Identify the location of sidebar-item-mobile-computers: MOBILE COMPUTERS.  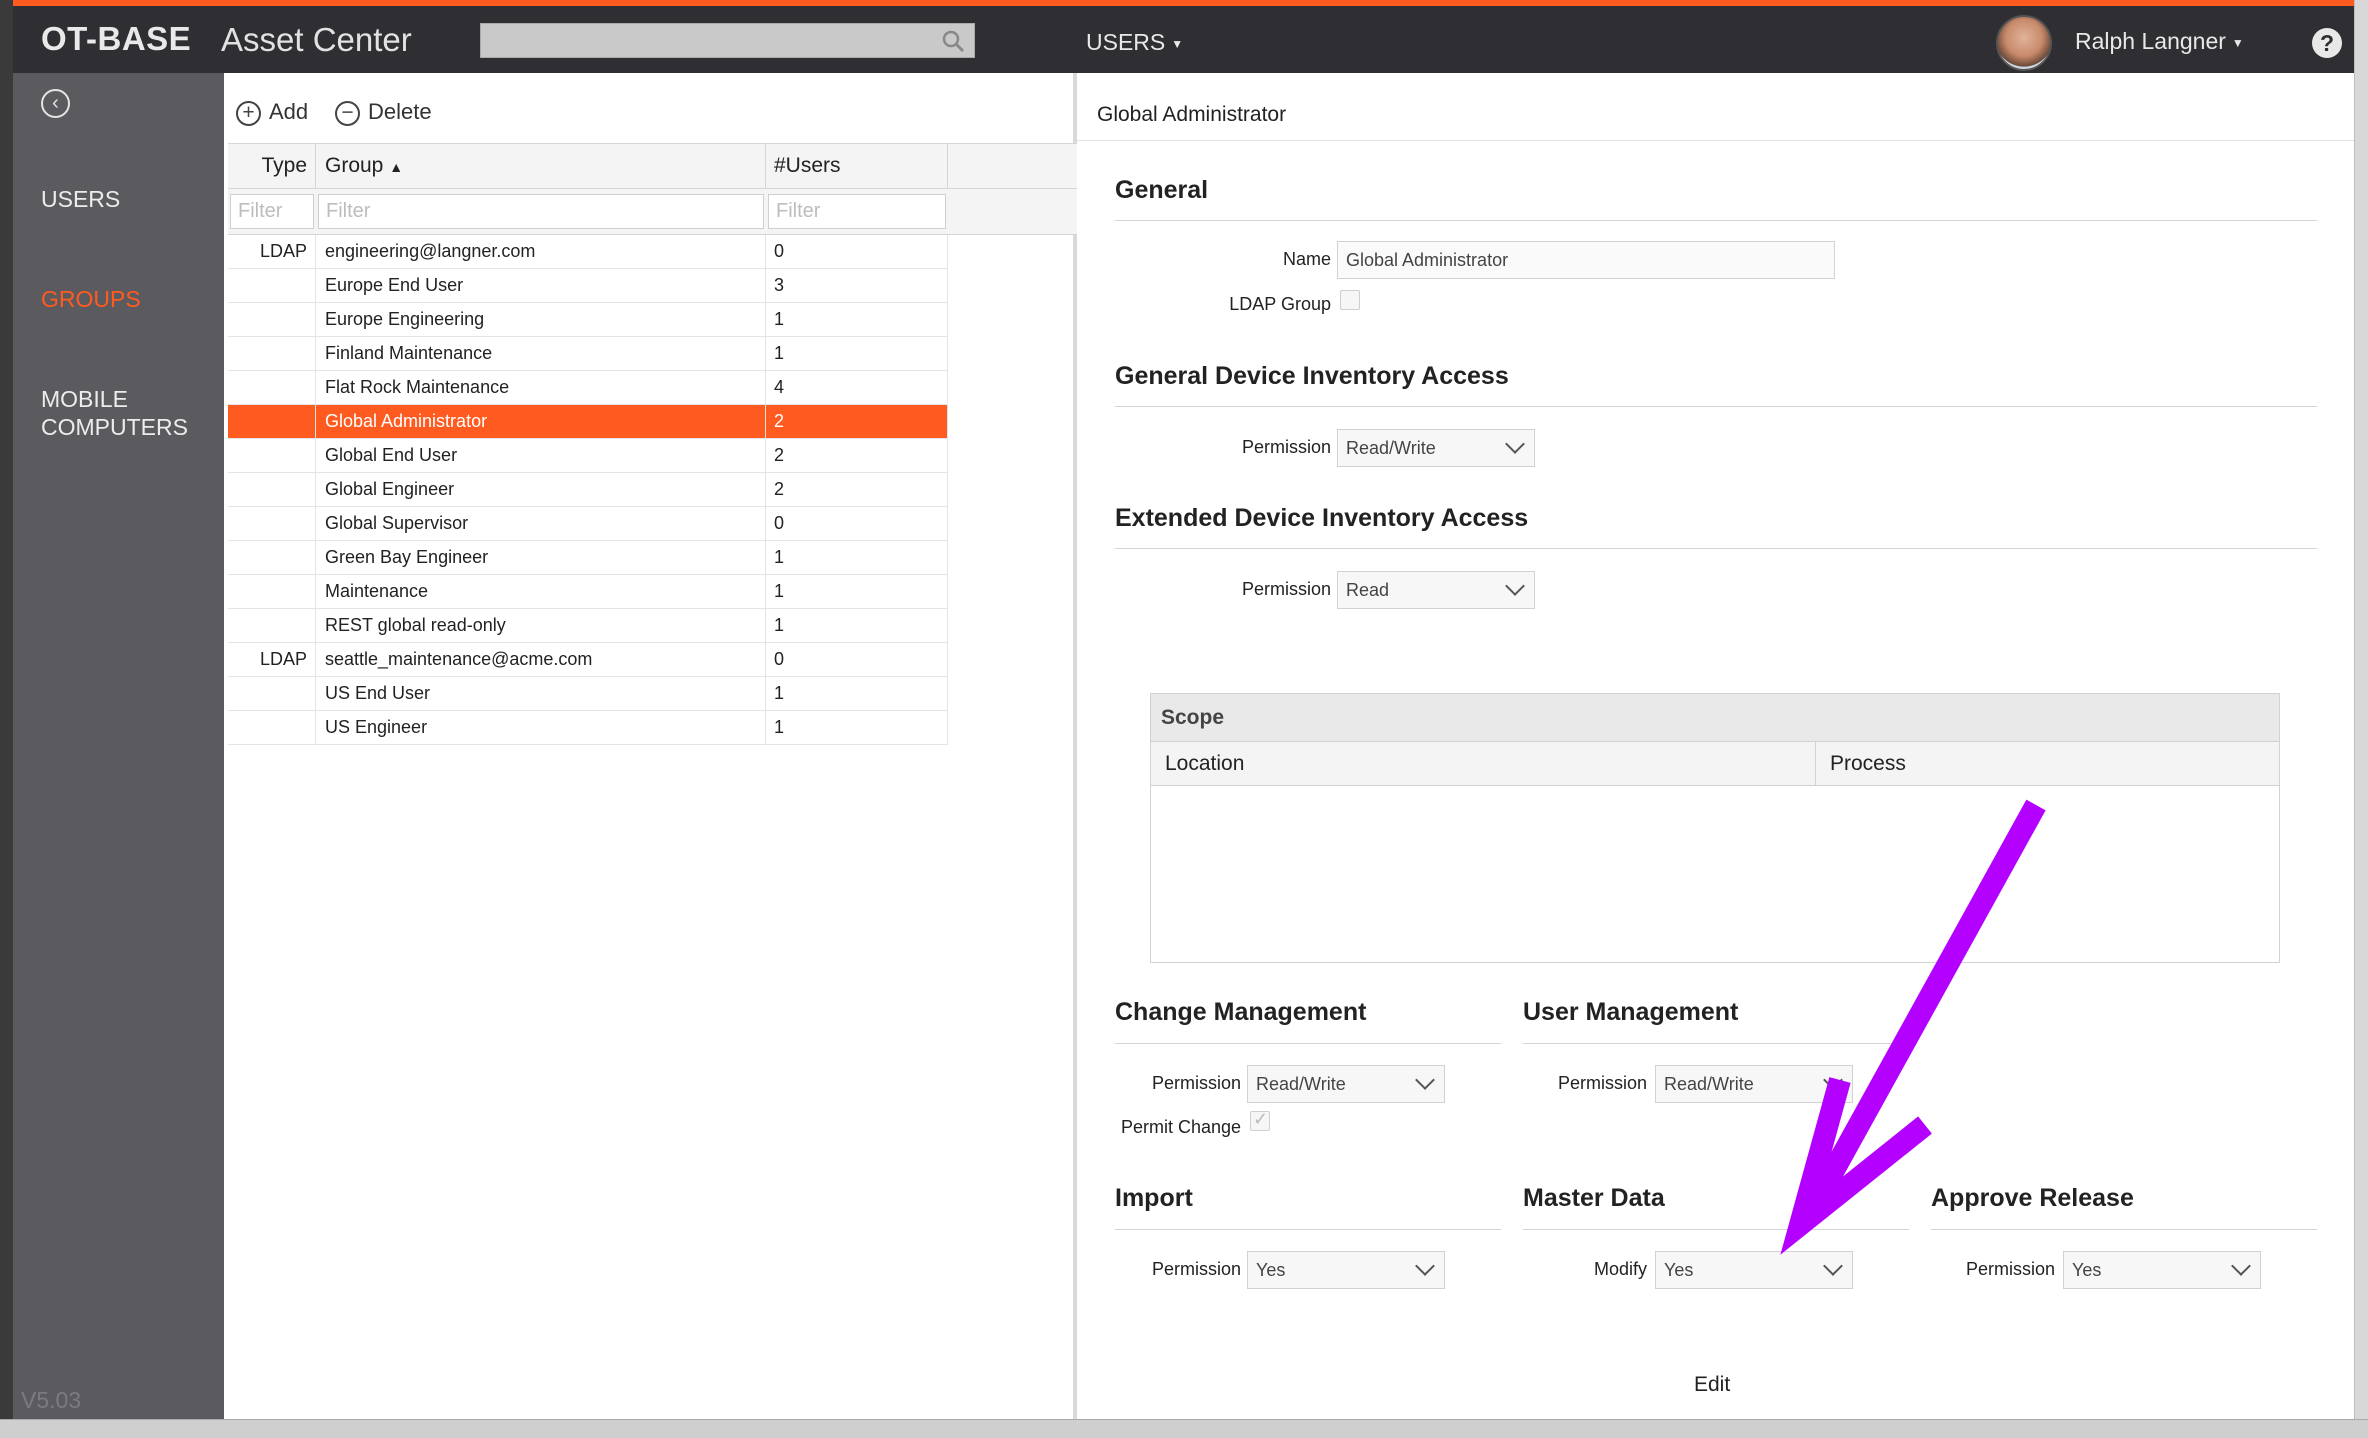
(116, 413).